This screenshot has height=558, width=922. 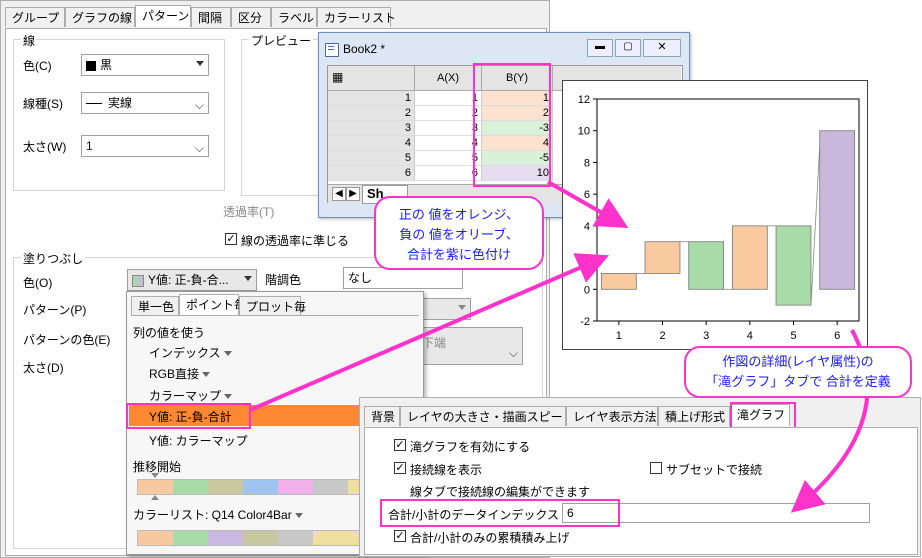 I want to click on tab-plot-line: グラフの線, so click(x=100, y=17).